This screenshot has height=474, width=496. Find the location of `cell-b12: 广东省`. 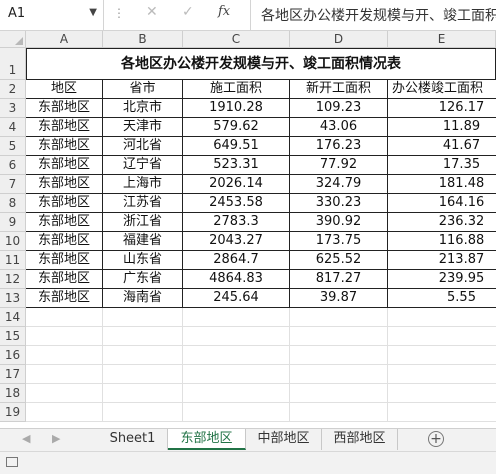

cell-b12: 广东省 is located at coordinates (143, 279).